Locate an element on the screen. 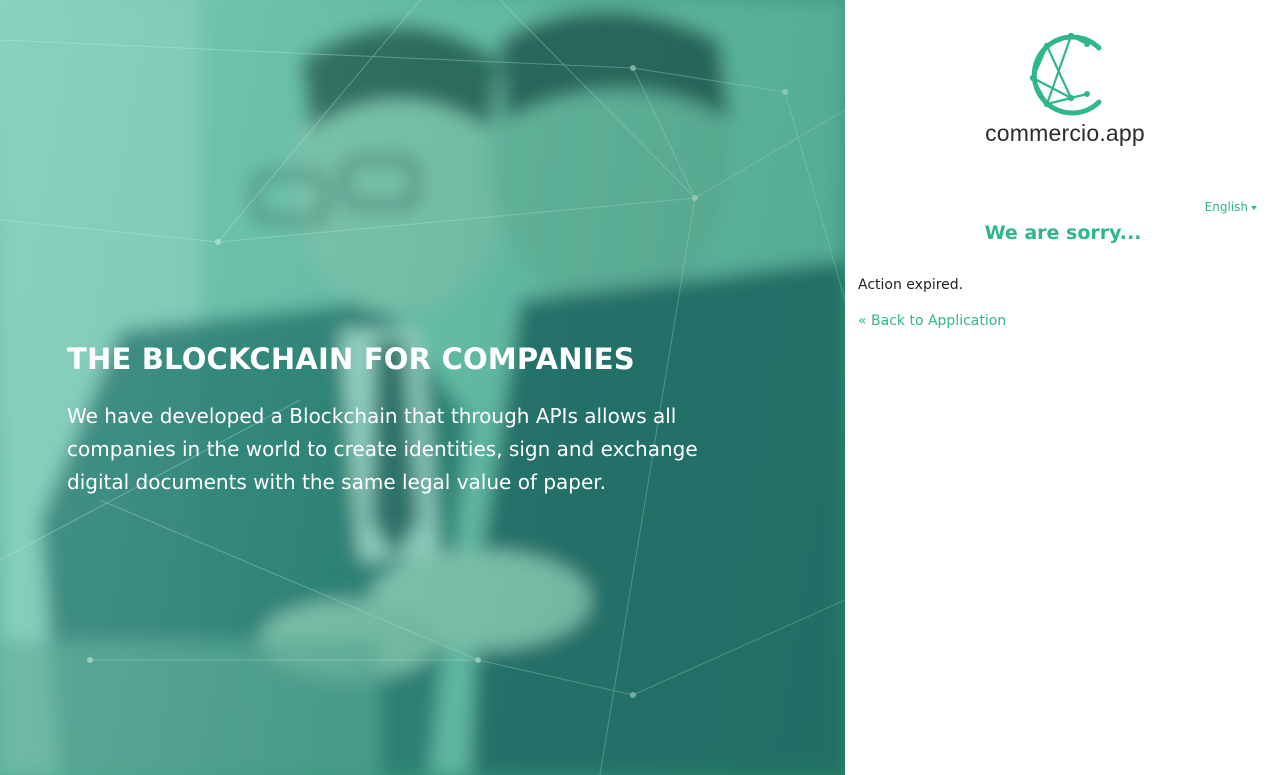 The image size is (1281, 775). brand-name: commercio.app is located at coordinates (1065, 133).